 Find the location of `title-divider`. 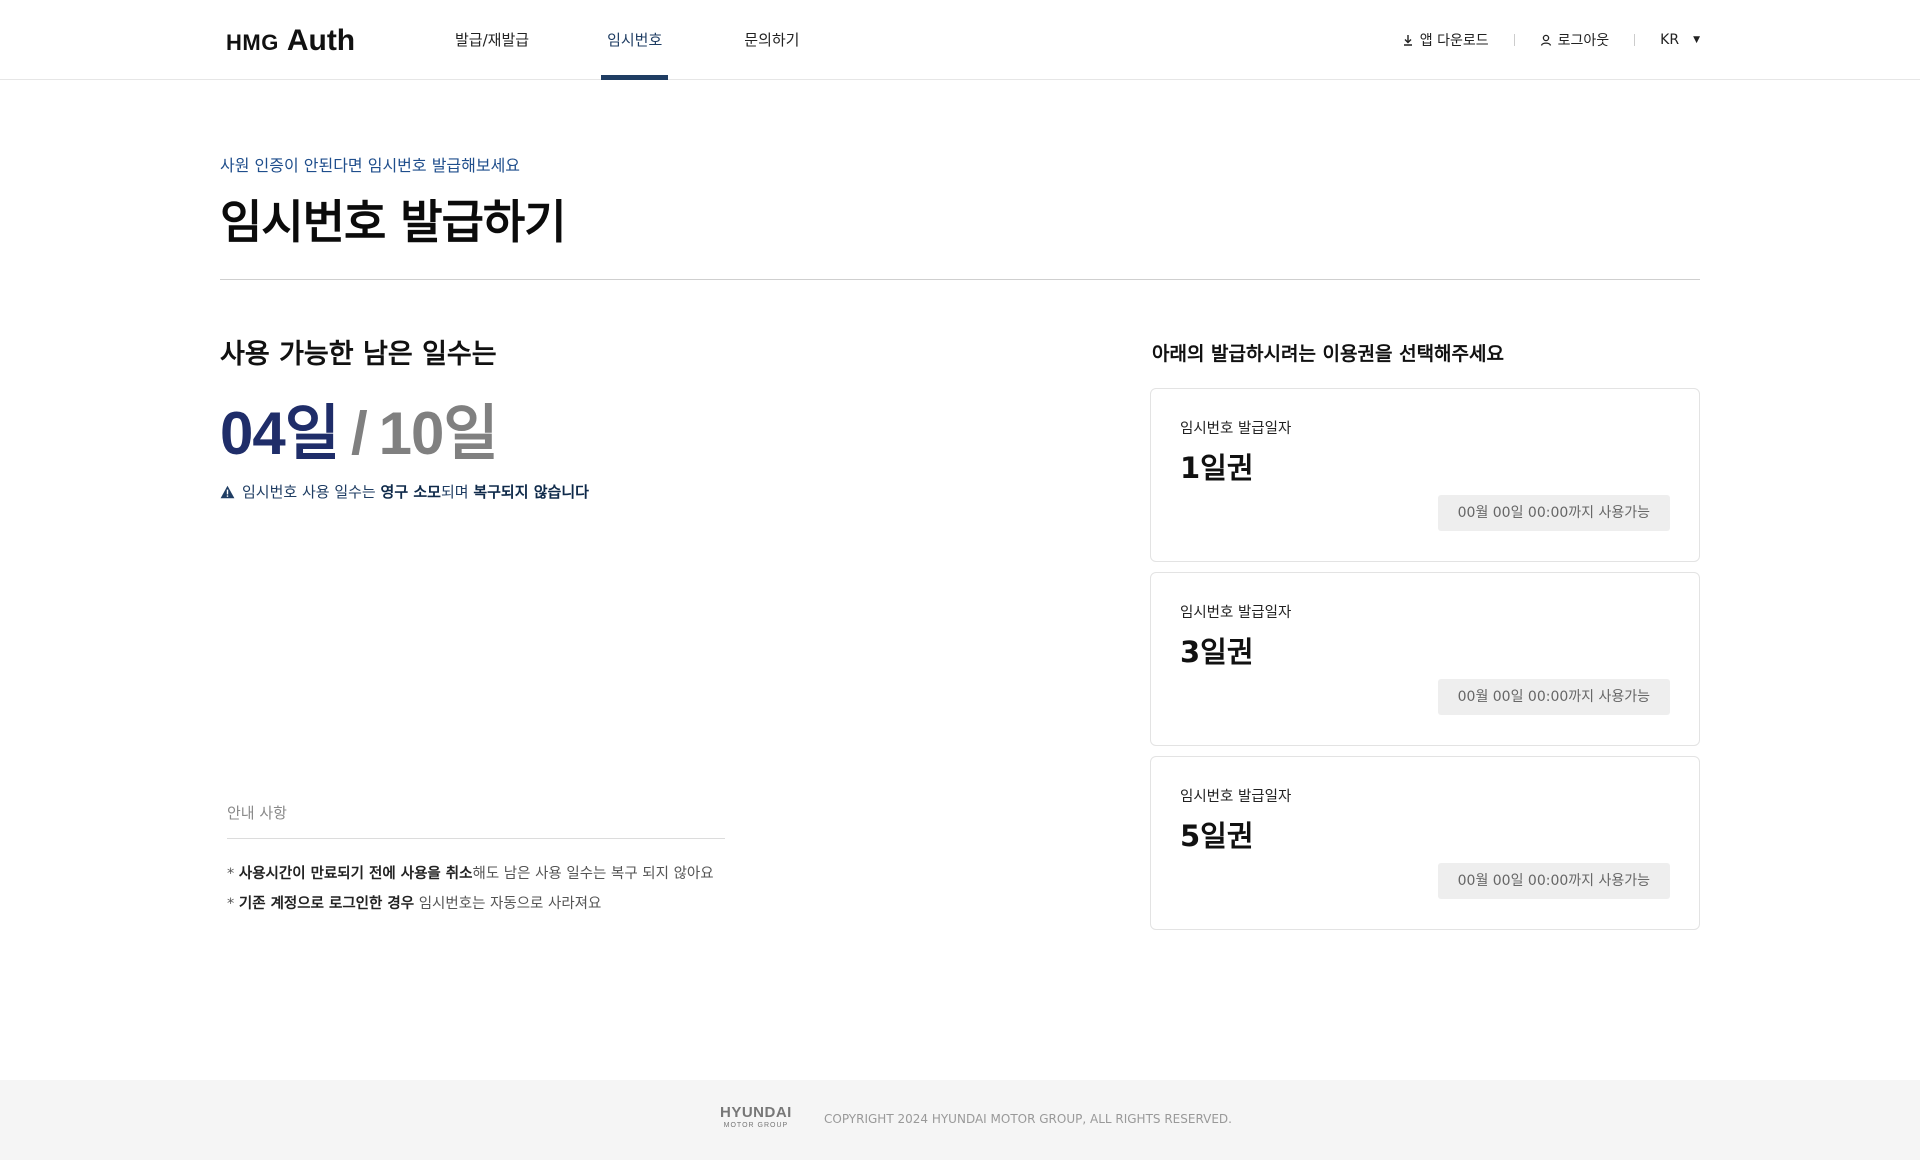

title-divider is located at coordinates (960, 279).